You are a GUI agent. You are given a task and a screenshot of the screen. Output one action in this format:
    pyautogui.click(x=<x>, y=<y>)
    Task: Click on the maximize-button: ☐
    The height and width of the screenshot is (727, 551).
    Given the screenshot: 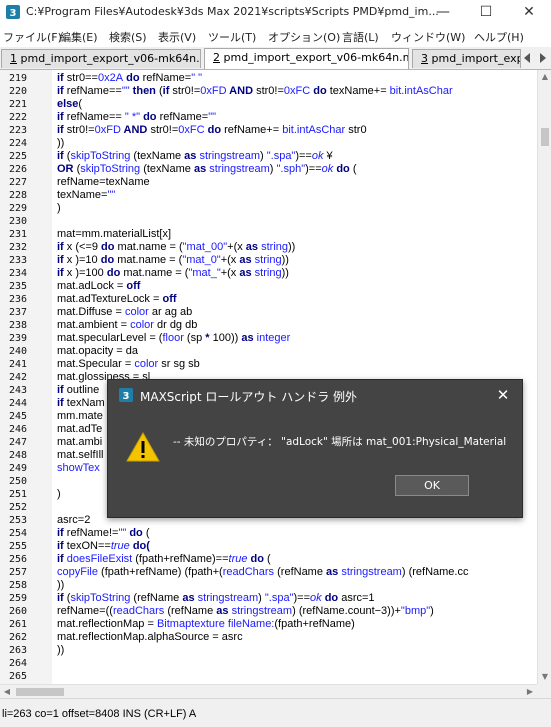 What is the action you would take?
    pyautogui.click(x=486, y=13)
    